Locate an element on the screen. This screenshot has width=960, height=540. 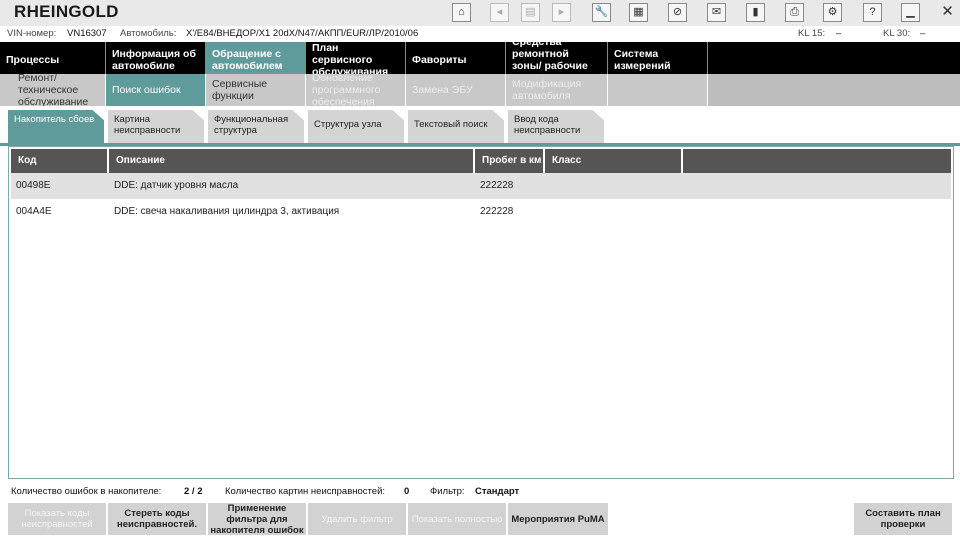
fault-count-value: 2 / 2 is located at coordinates (193, 491).